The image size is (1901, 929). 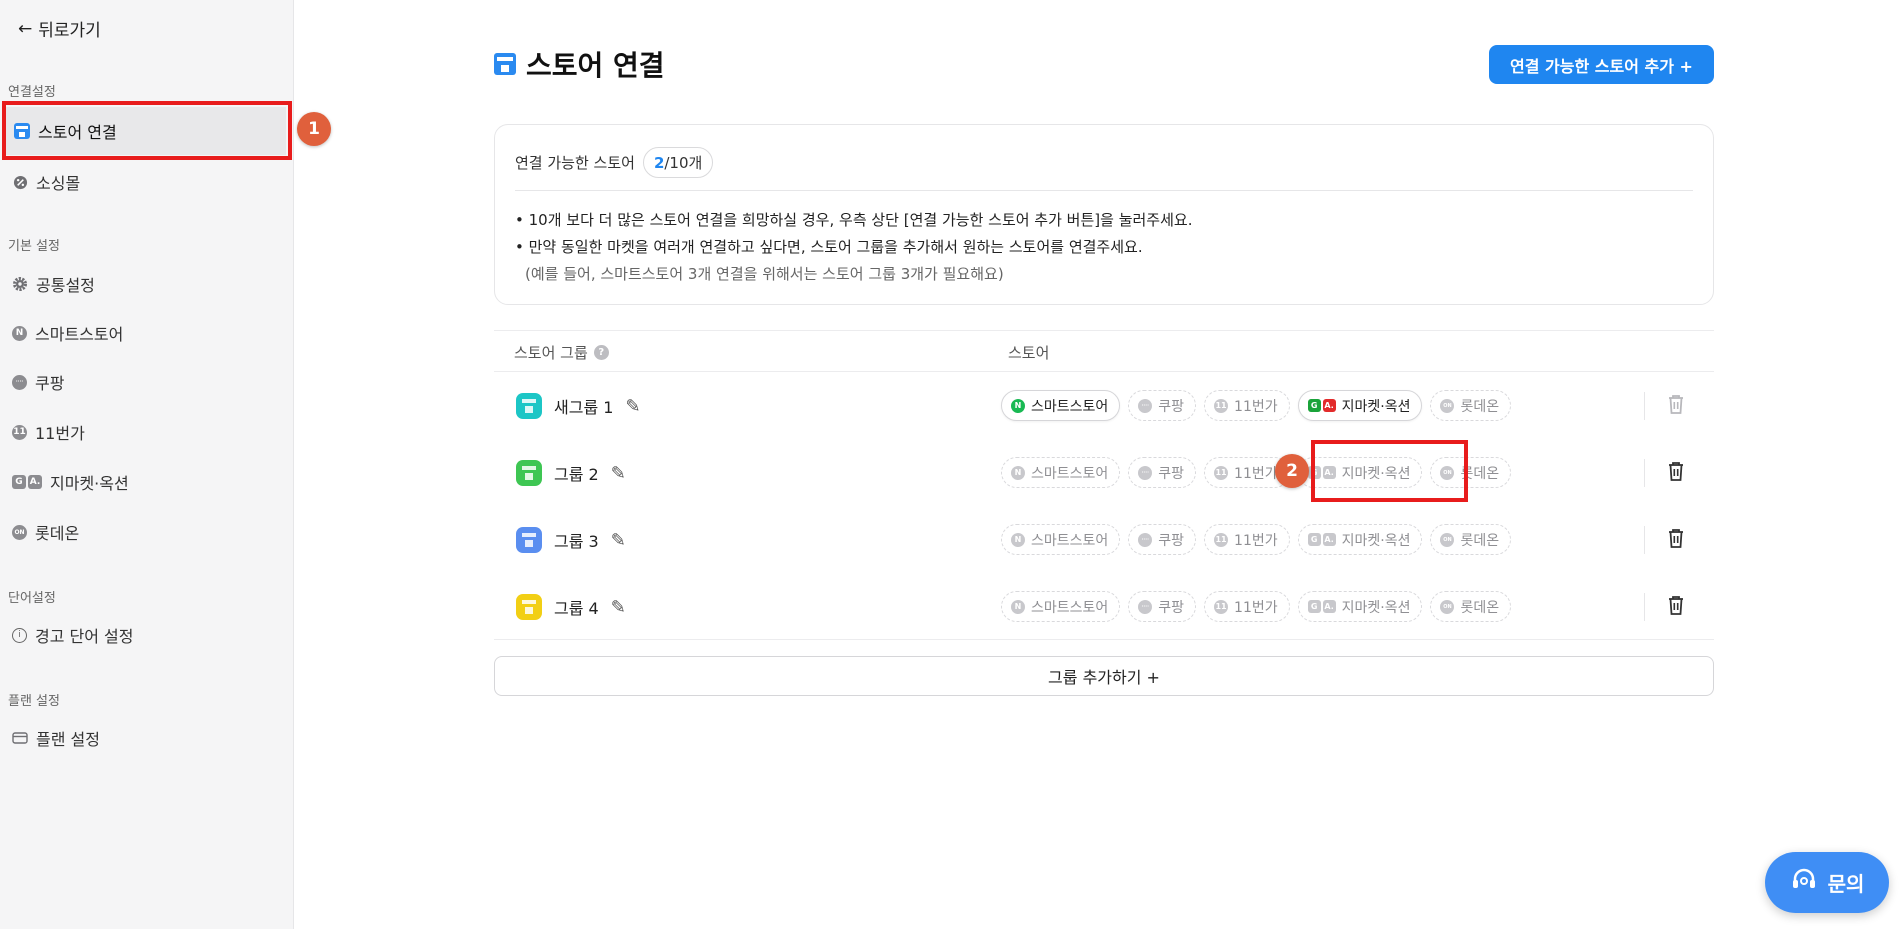 What do you see at coordinates (34, 246) in the screenshot?
I see `section-label-basic: 기본 설정` at bounding box center [34, 246].